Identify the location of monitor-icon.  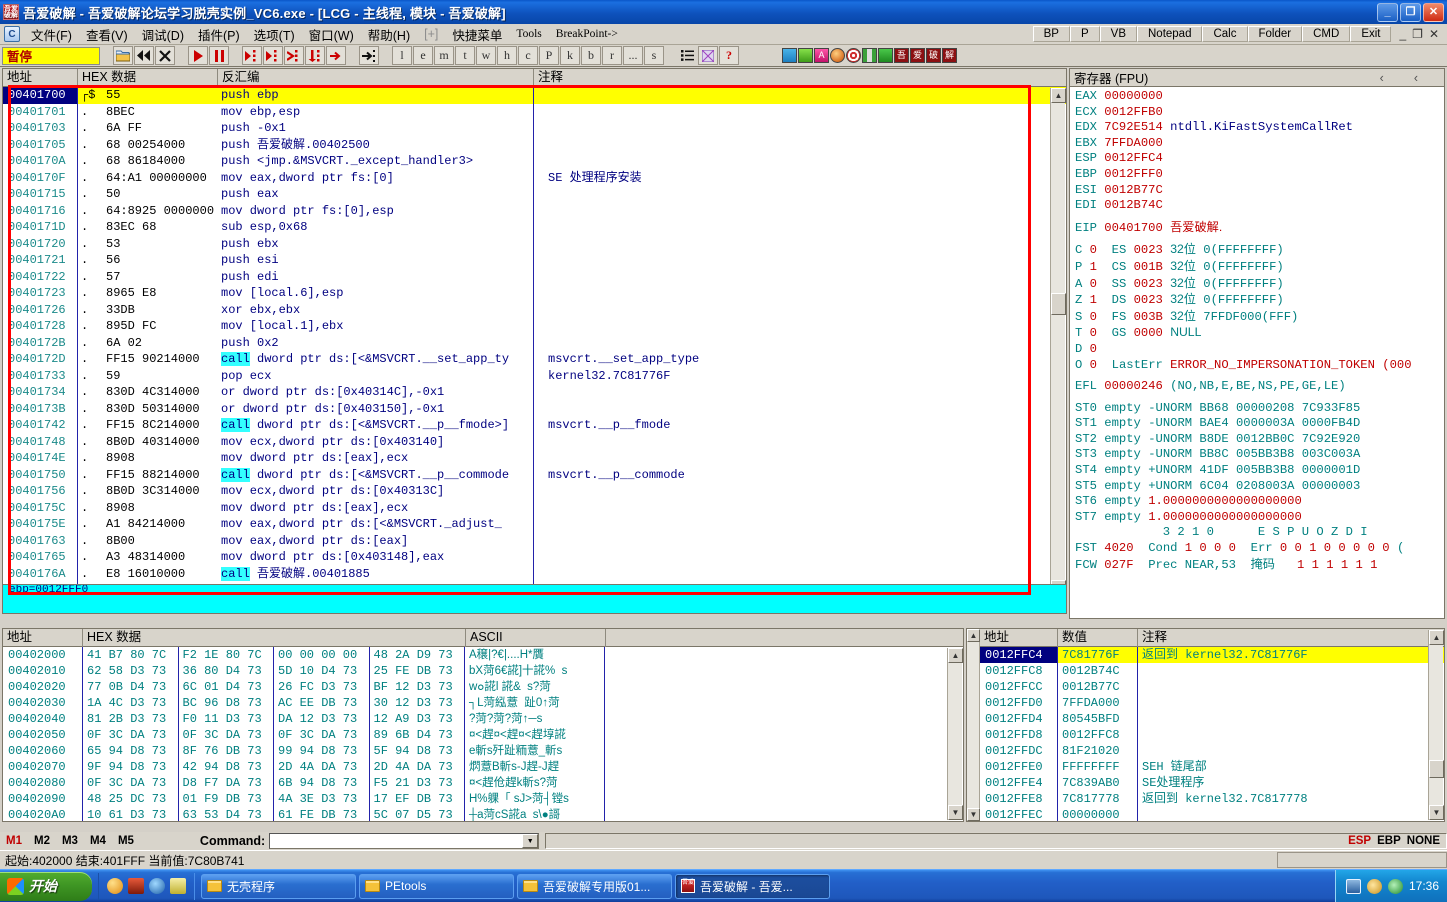
(1353, 886).